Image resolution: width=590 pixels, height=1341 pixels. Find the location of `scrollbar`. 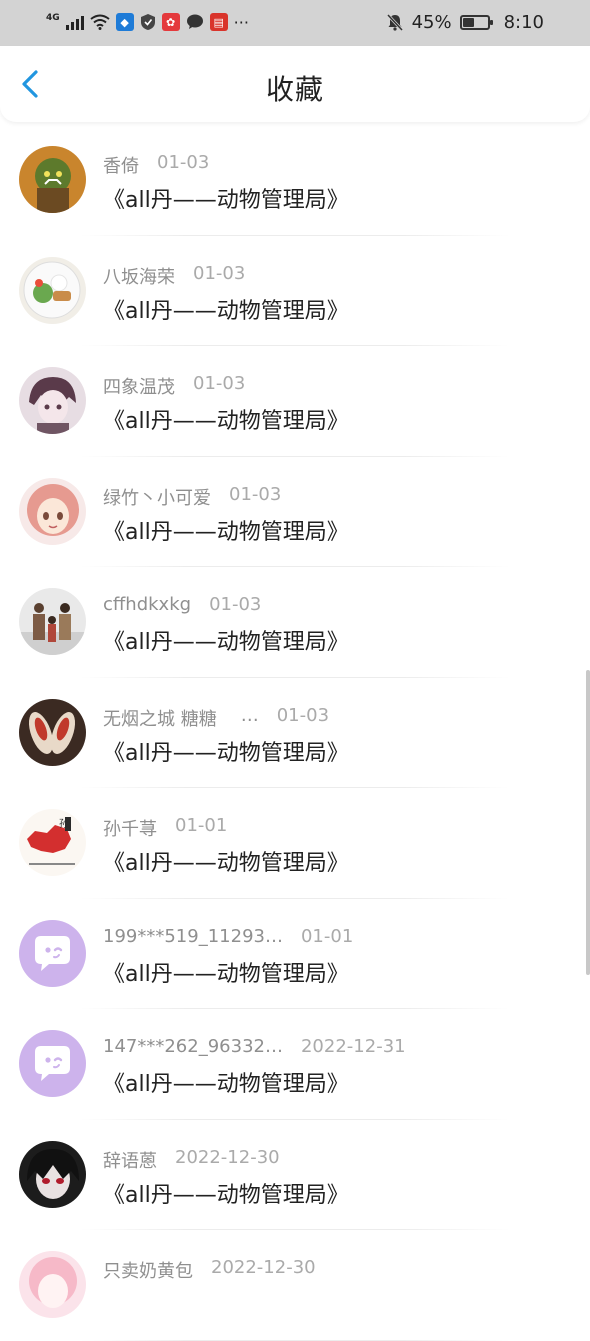

scrollbar is located at coordinates (588, 822).